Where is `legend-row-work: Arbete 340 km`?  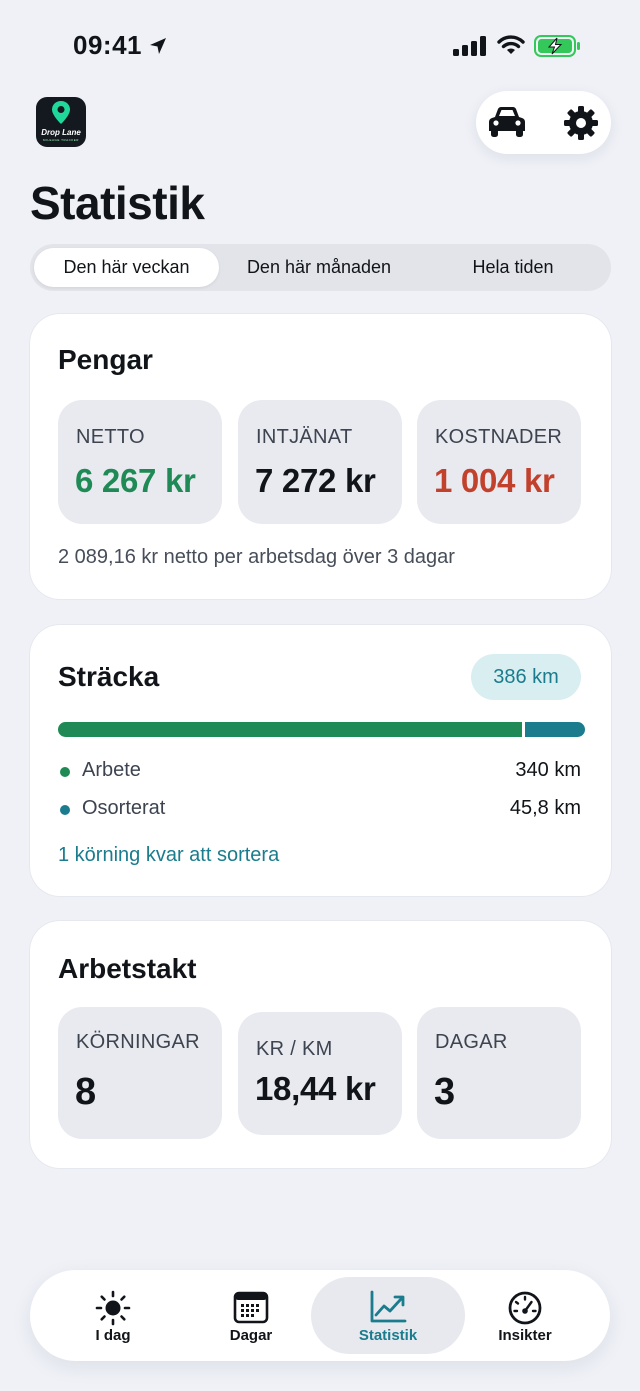
legend-row-work: Arbete 340 km is located at coordinates (319, 772).